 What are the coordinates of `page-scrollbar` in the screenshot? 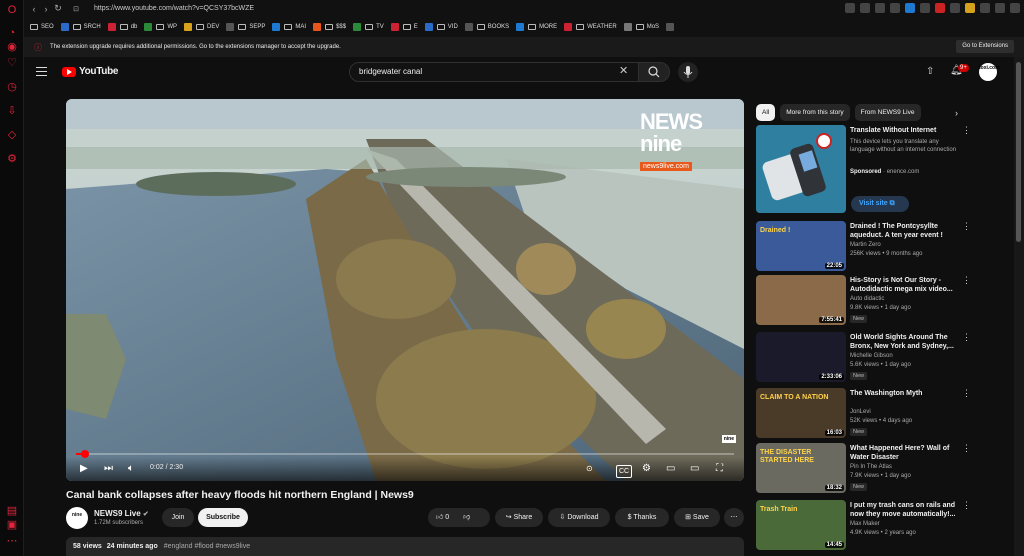 It's located at (1019, 306).